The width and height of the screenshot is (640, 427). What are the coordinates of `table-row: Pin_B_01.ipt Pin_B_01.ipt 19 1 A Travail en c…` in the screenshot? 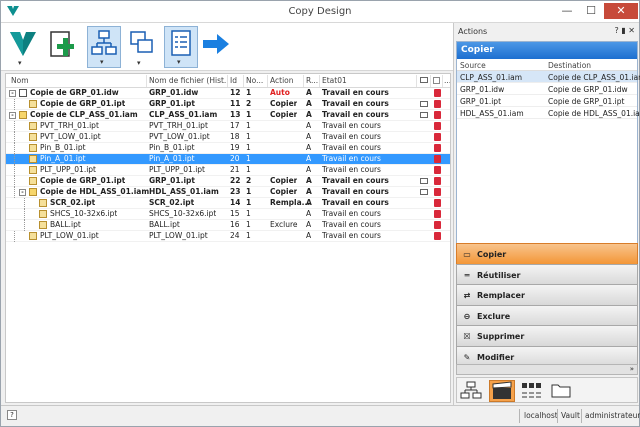 It's located at (228, 148).